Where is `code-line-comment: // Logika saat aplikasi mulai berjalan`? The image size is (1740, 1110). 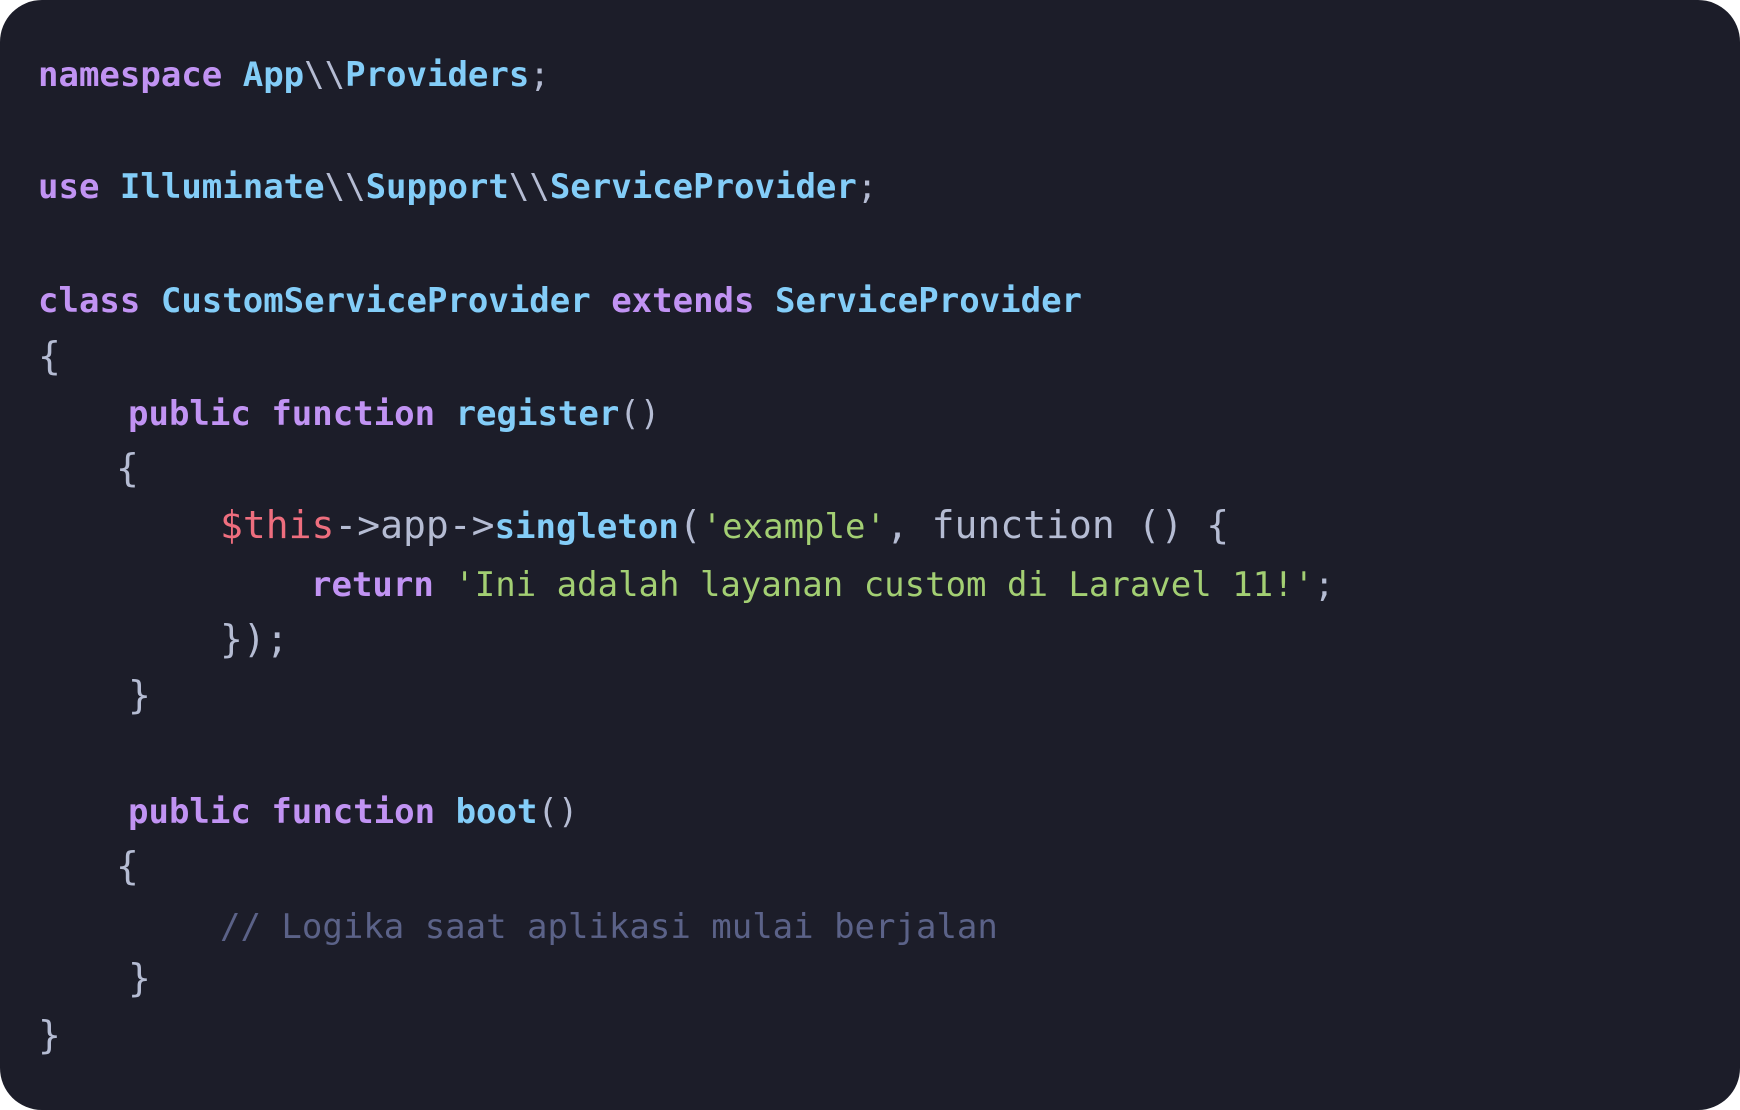 code-line-comment: // Logika saat aplikasi mulai berjalan is located at coordinates (609, 927).